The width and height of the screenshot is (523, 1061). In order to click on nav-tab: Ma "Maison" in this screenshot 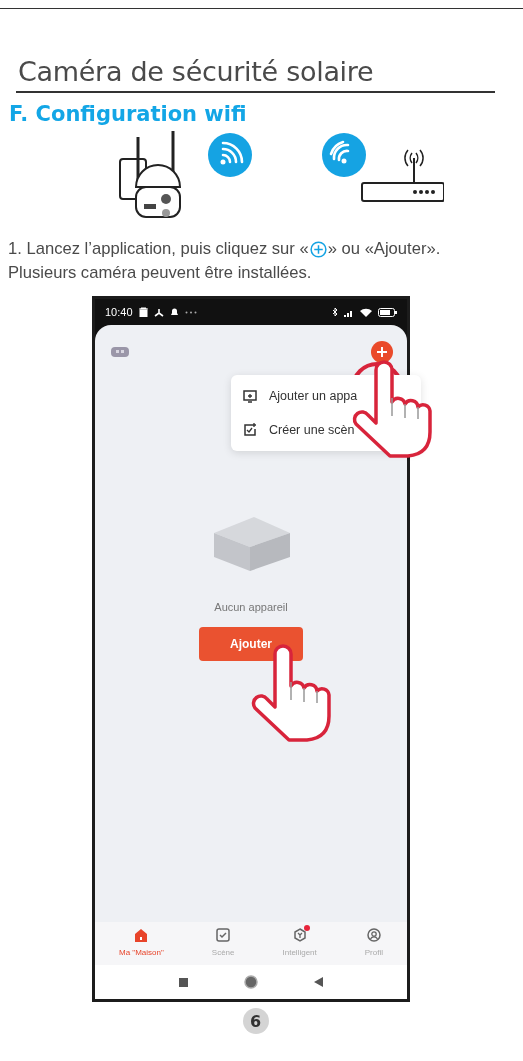, I will do `click(141, 939)`.